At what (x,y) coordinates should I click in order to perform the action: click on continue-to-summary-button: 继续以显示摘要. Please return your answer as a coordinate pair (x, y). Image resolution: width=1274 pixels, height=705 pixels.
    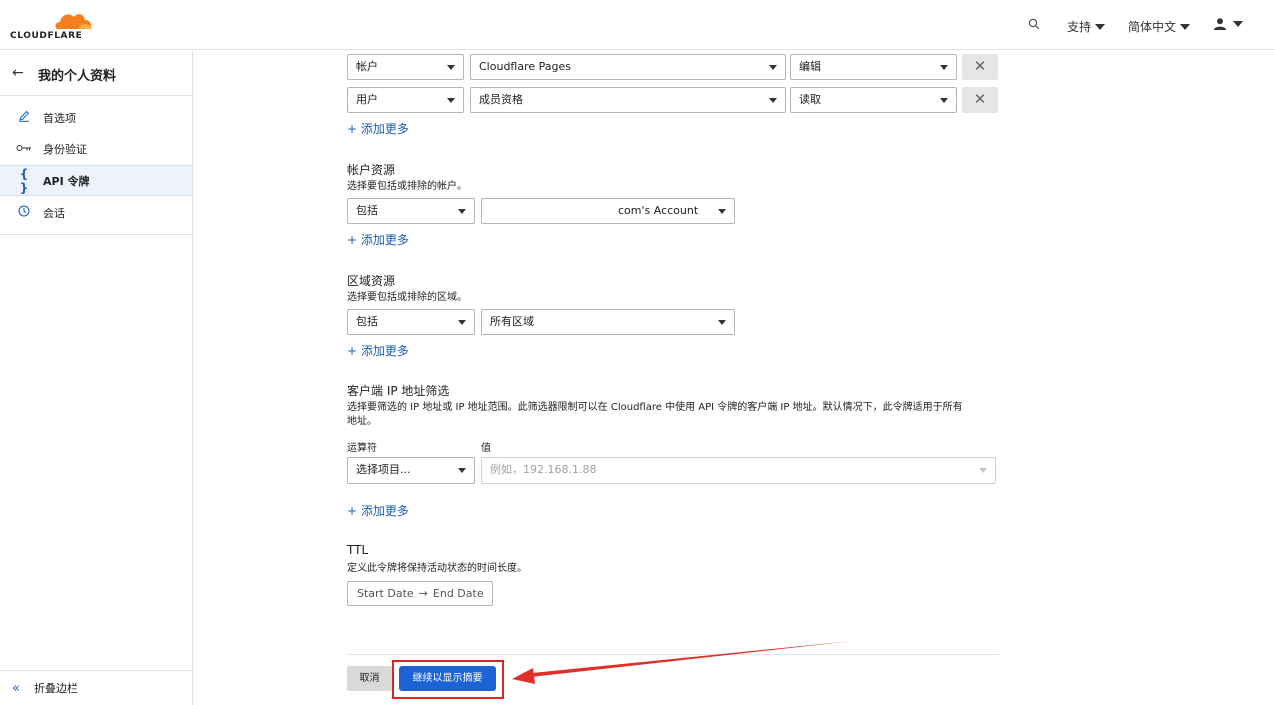
    Looking at the image, I should click on (447, 678).